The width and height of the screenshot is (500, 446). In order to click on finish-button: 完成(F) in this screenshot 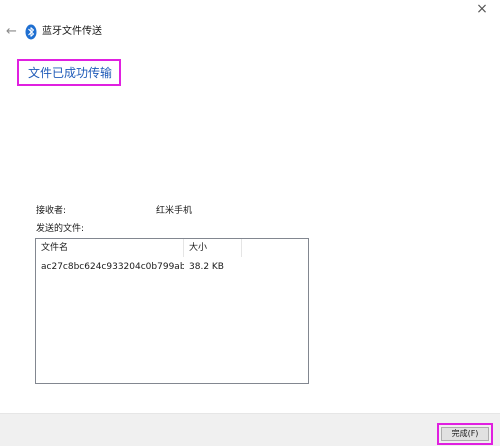, I will do `click(465, 434)`.